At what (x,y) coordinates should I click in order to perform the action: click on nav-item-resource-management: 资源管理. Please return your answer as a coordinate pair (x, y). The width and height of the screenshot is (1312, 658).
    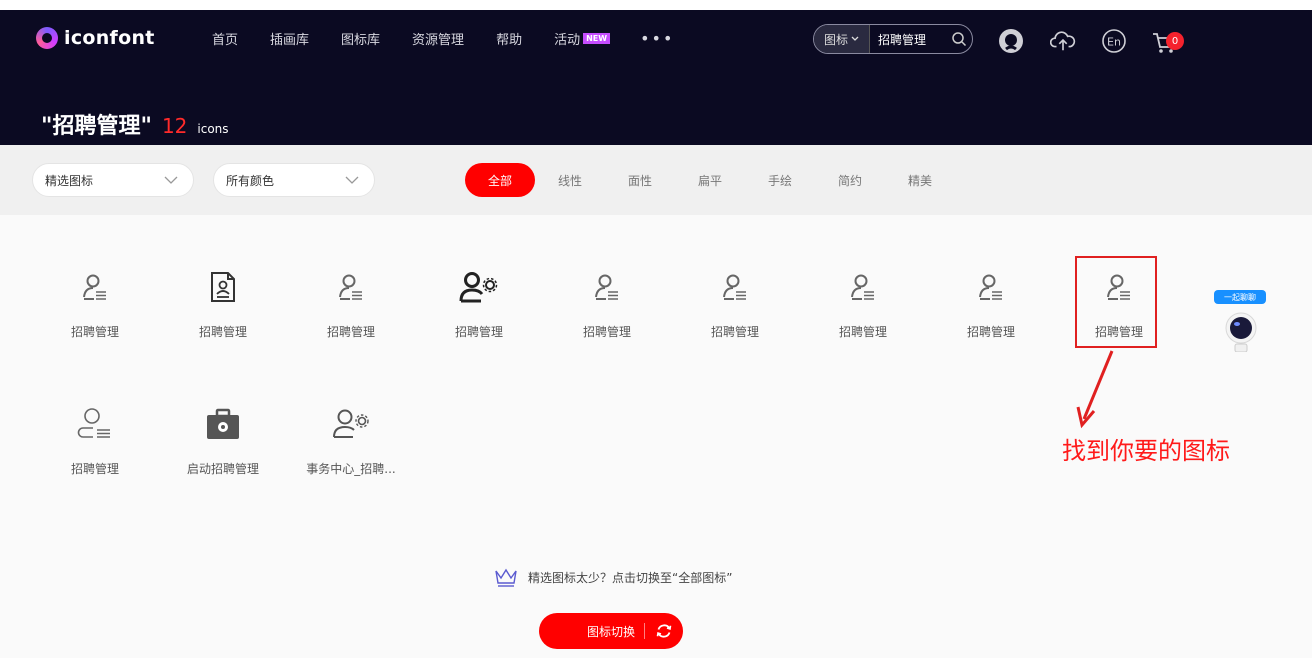
    Looking at the image, I should click on (438, 38).